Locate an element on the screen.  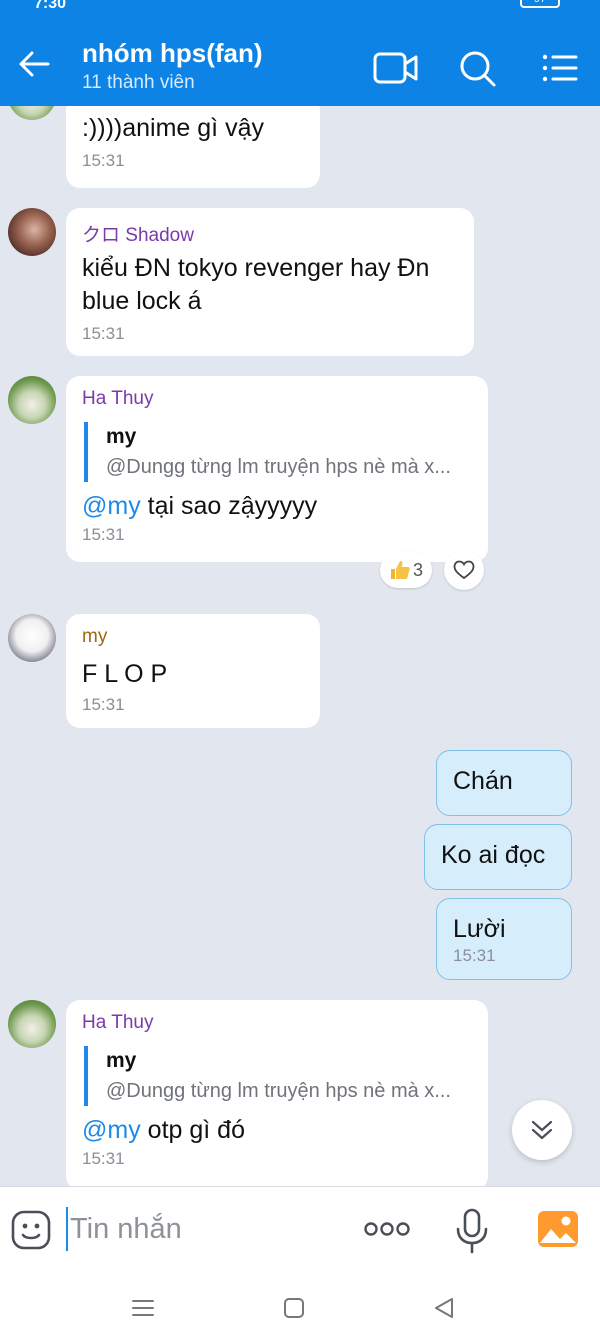
message-text: Chán is located at coordinates (483, 781).